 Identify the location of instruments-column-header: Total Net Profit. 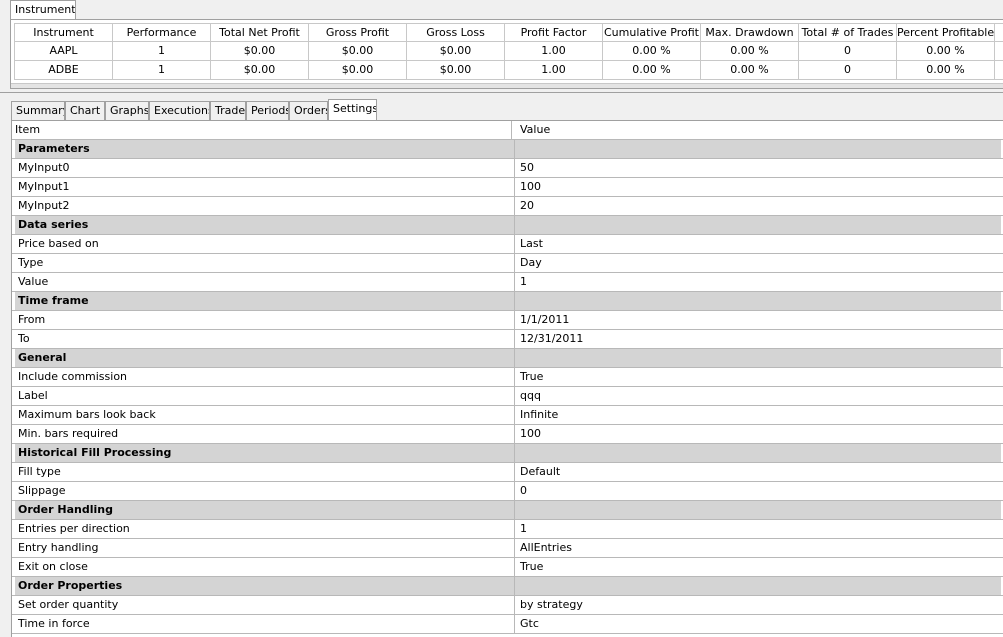
(260, 32).